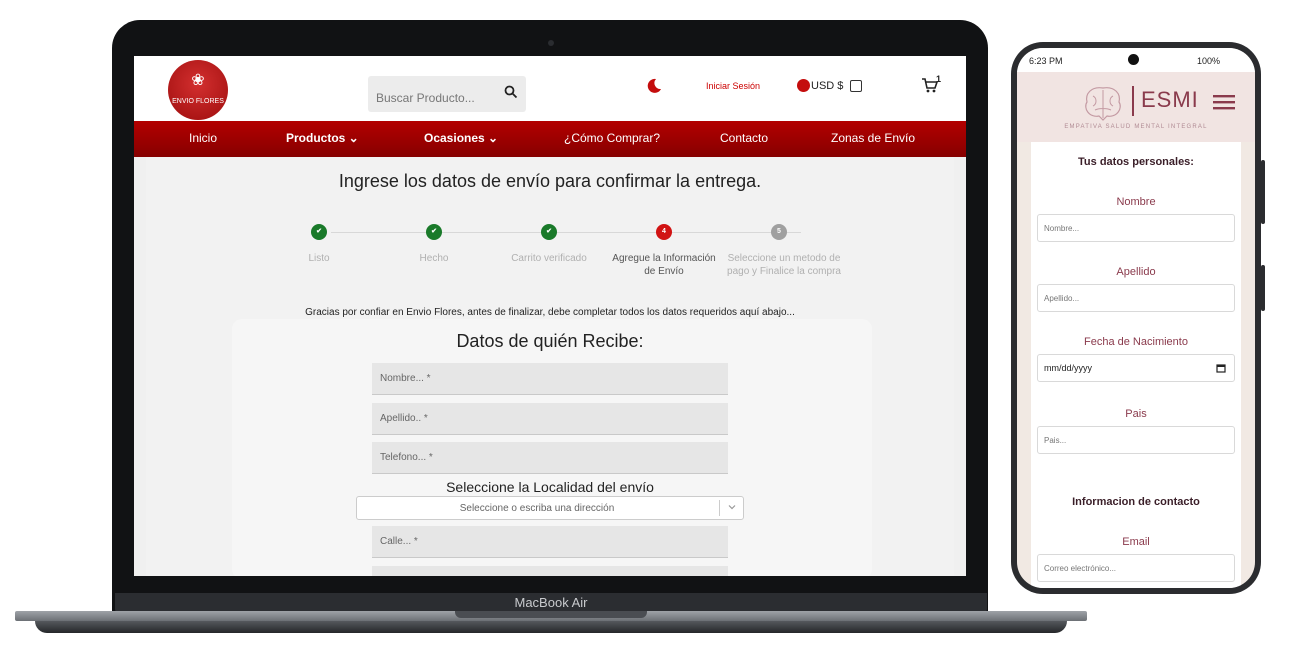 The height and width of the screenshot is (663, 1289). I want to click on personal-section-title: Tus datos personales:, so click(1136, 162).